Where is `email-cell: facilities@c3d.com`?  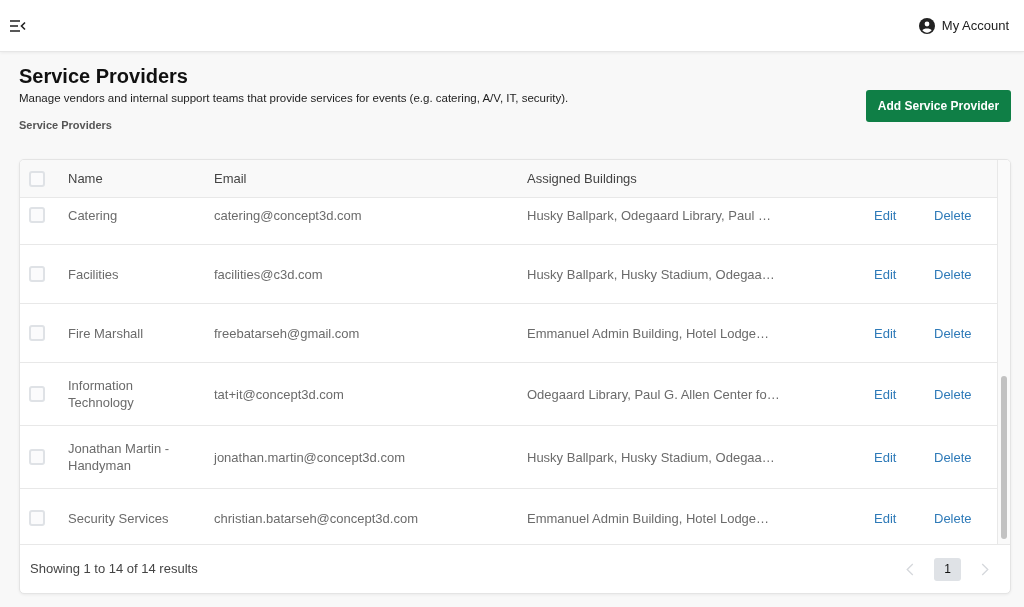
email-cell: facilities@c3d.com is located at coordinates (268, 274).